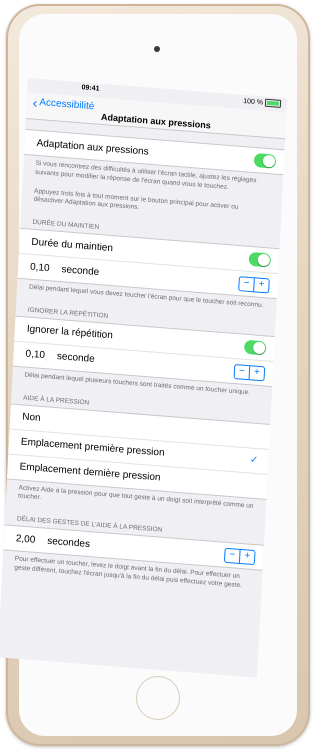 This screenshot has width=320, height=751. Describe the element at coordinates (35, 355) in the screenshot. I see `repeat-value: 0,10` at that location.